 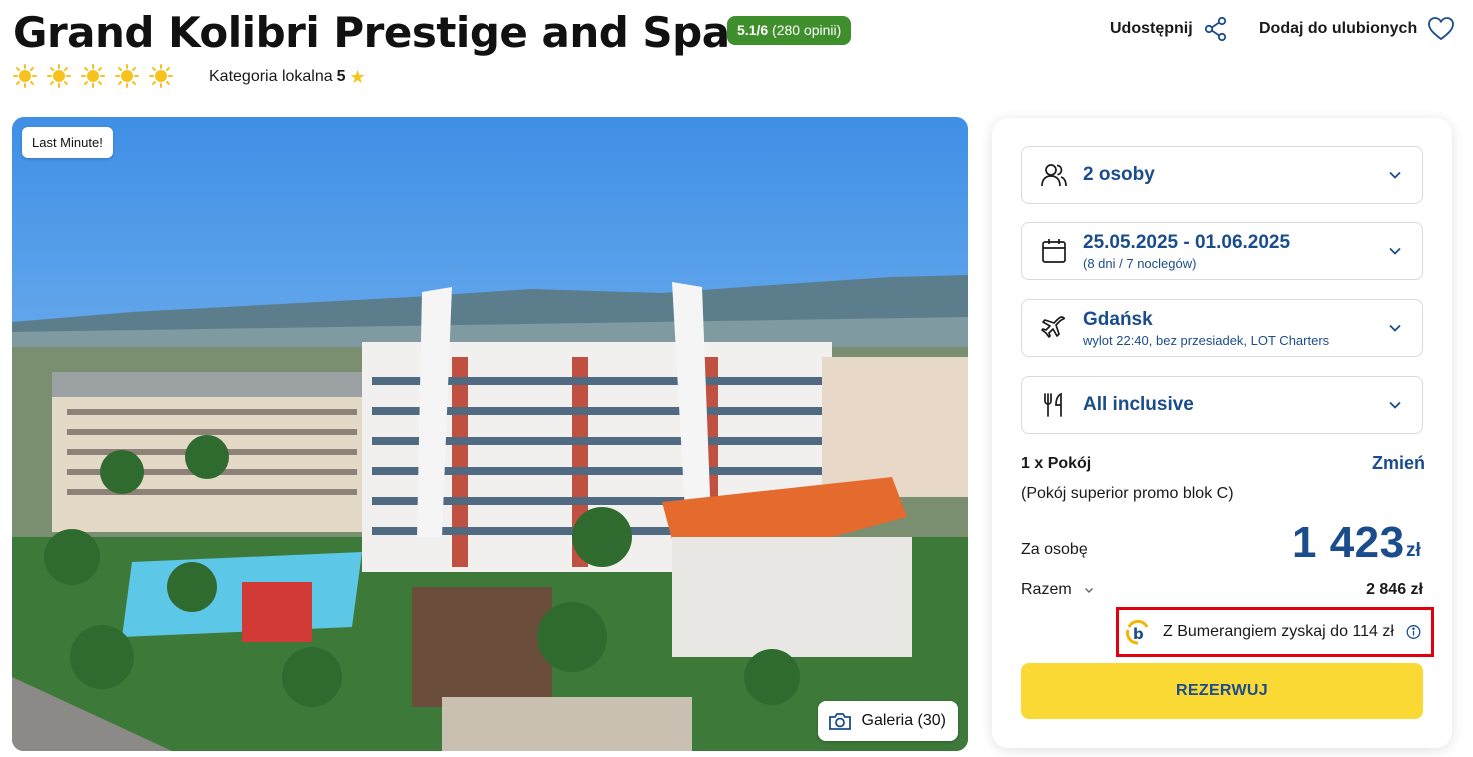 What do you see at coordinates (1441, 29) in the screenshot?
I see `heart-icon` at bounding box center [1441, 29].